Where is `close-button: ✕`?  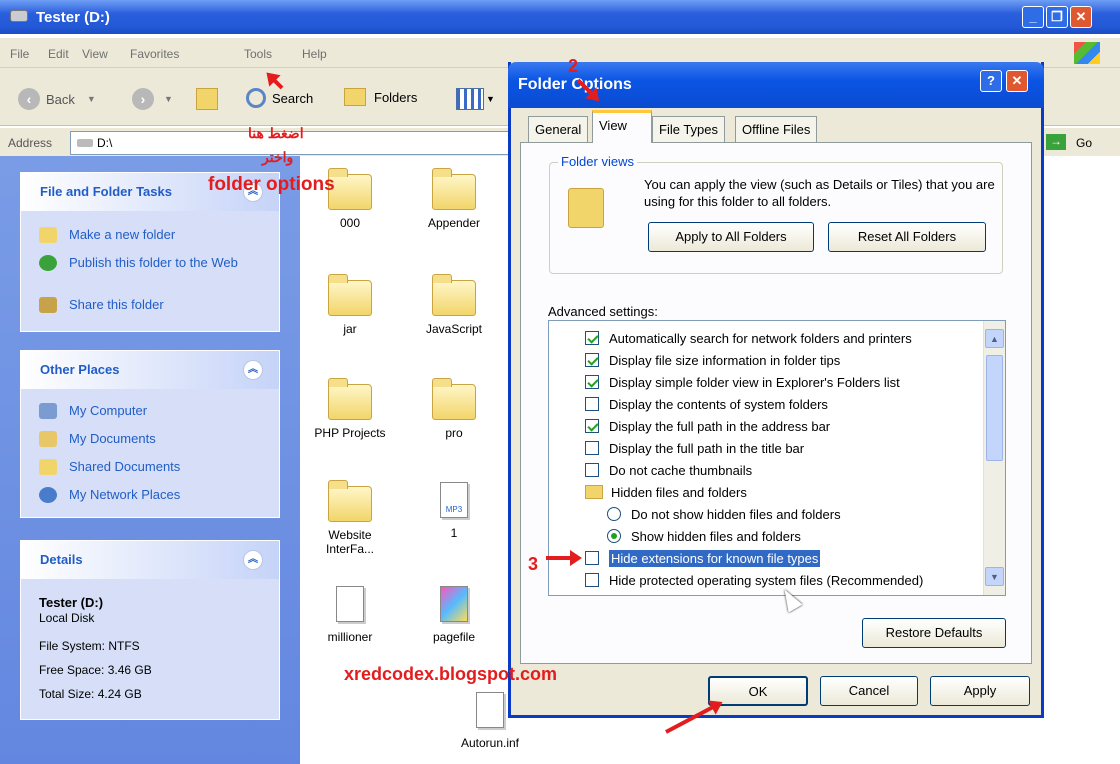 close-button: ✕ is located at coordinates (1081, 17).